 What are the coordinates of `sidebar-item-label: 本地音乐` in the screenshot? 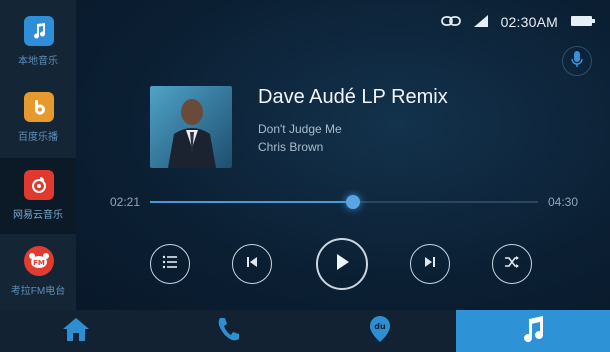 It's located at (38, 61).